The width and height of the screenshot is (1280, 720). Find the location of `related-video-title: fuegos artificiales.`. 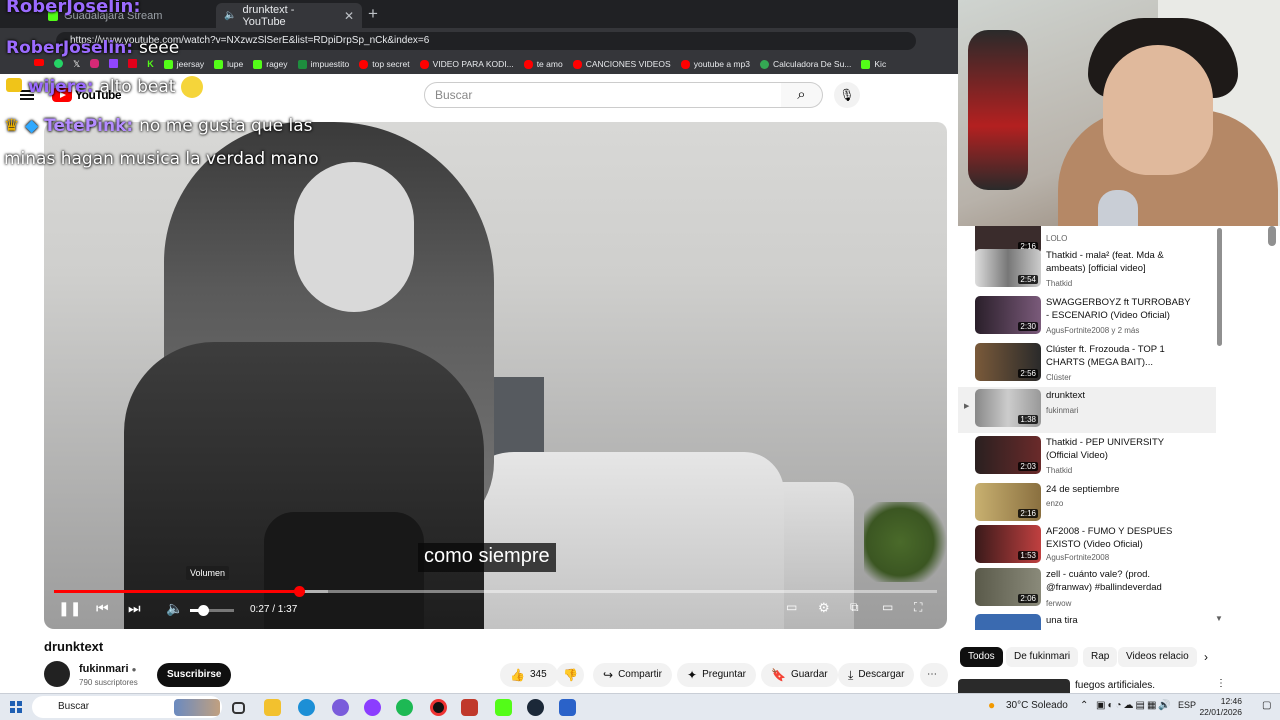

related-video-title: fuegos artificiales. is located at coordinates (1115, 685).